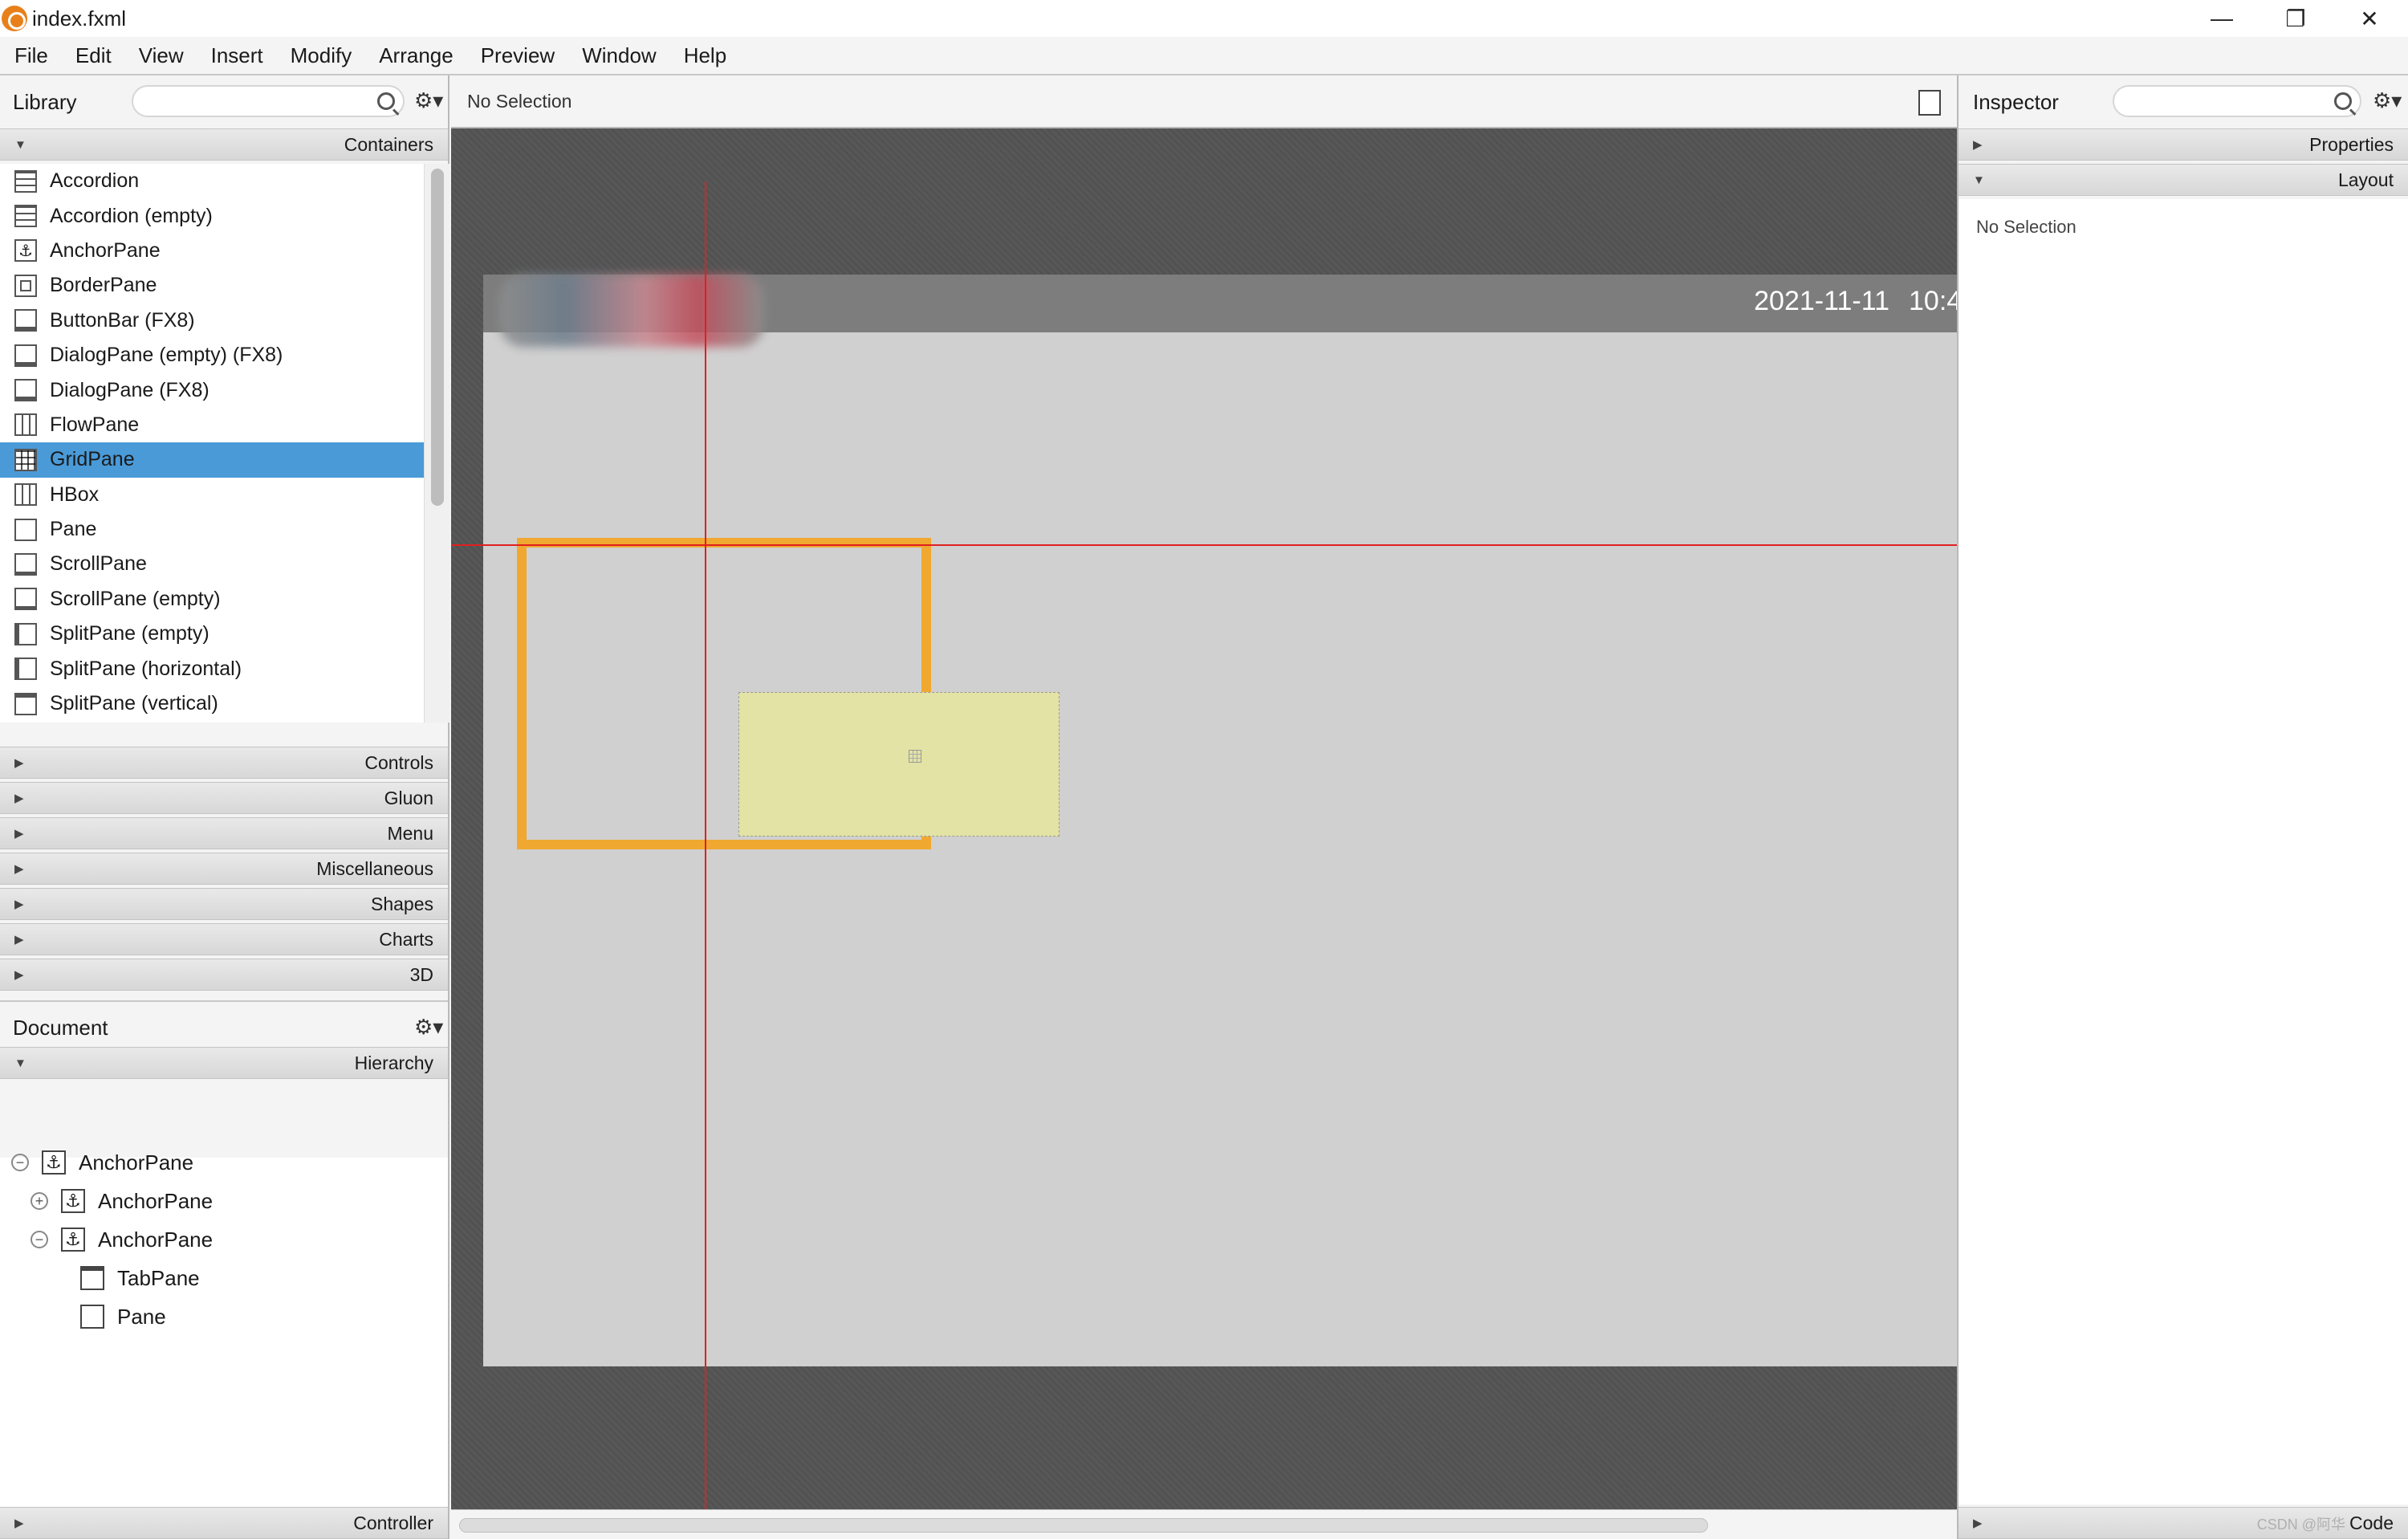  I want to click on section-containers-label: Containers, so click(388, 144).